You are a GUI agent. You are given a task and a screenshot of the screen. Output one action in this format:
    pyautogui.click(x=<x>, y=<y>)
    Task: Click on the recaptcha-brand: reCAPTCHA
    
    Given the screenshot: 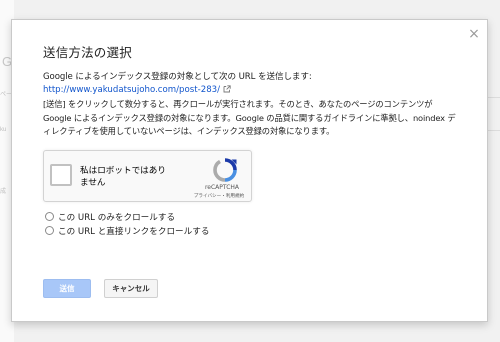 What is the action you would take?
    pyautogui.click(x=222, y=187)
    